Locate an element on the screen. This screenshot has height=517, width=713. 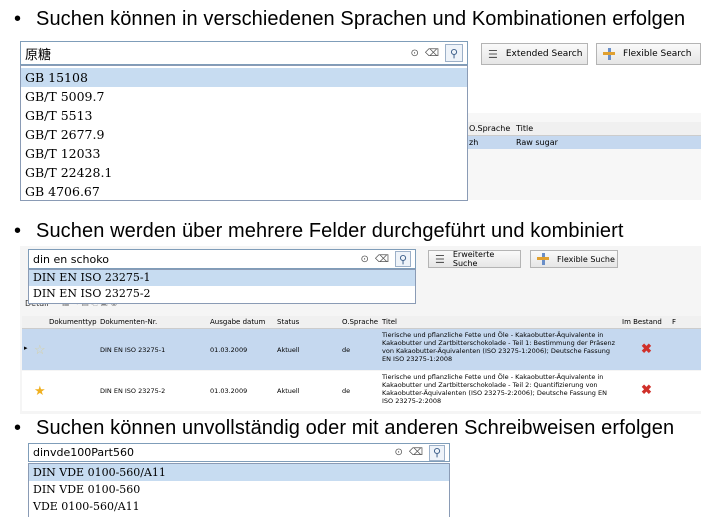
extended-search-button: ☰ Erweiterte Suche is located at coordinates (474, 259).